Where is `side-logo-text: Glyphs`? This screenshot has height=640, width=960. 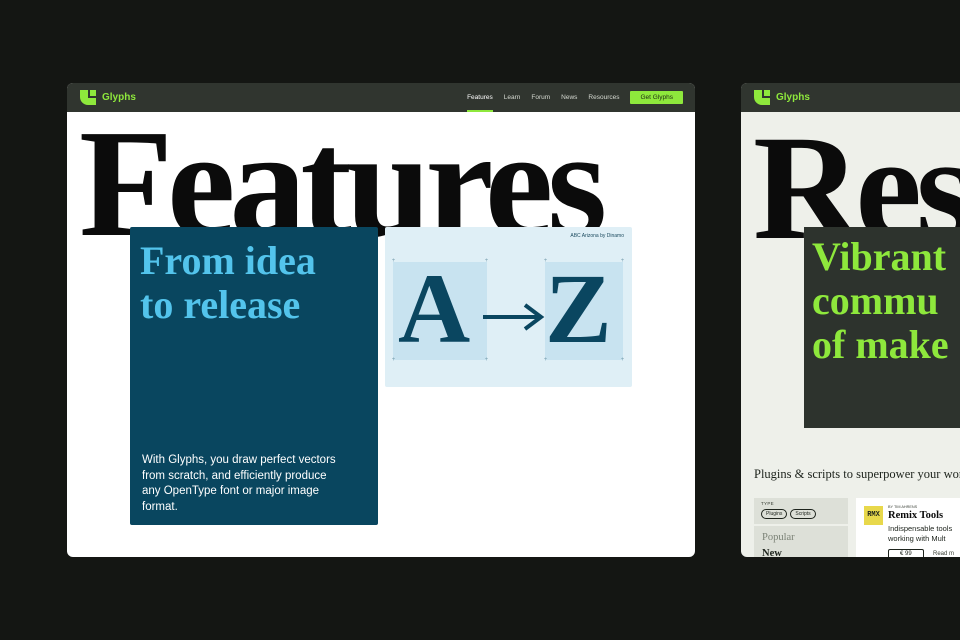
side-logo-text: Glyphs is located at coordinates (793, 97).